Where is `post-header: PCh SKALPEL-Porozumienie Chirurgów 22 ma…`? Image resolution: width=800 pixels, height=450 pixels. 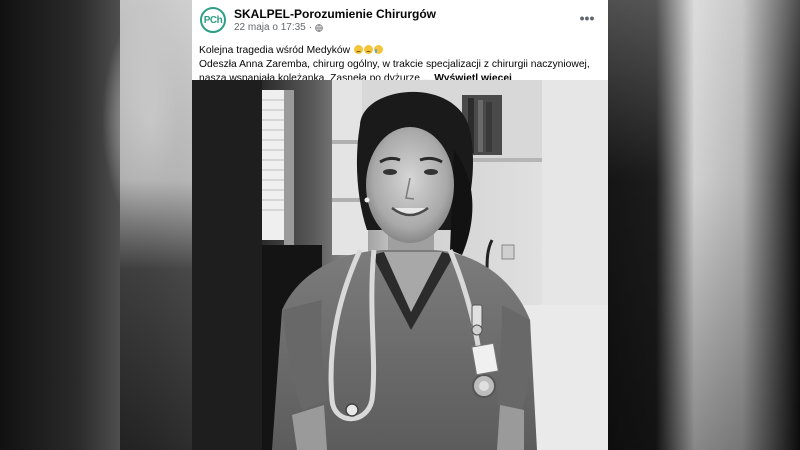 post-header: PCh SKALPEL-Porozumienie Chirurgów 22 ma… is located at coordinates (400, 22).